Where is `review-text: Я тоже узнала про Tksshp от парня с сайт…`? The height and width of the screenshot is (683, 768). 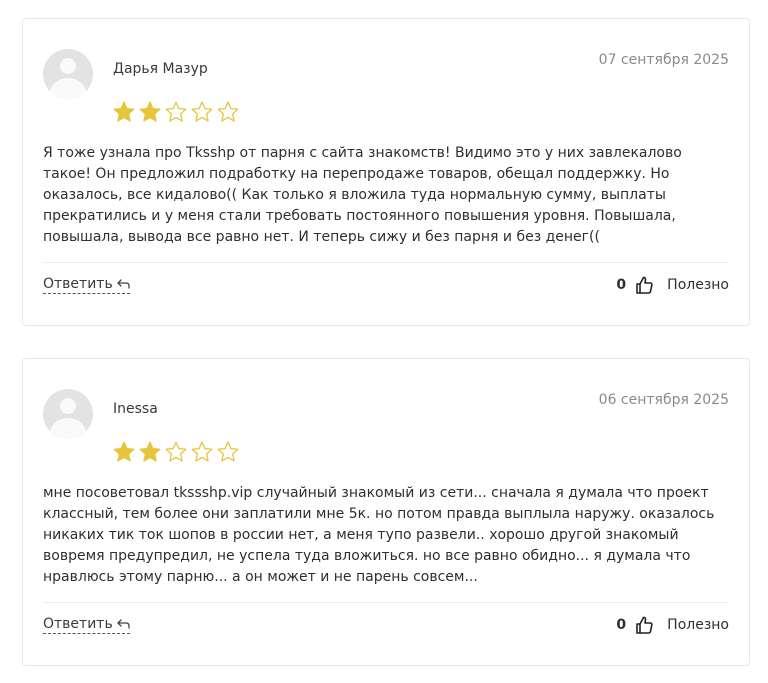 review-text: Я тоже узнала про Tksshp от парня с сайт… is located at coordinates (362, 195).